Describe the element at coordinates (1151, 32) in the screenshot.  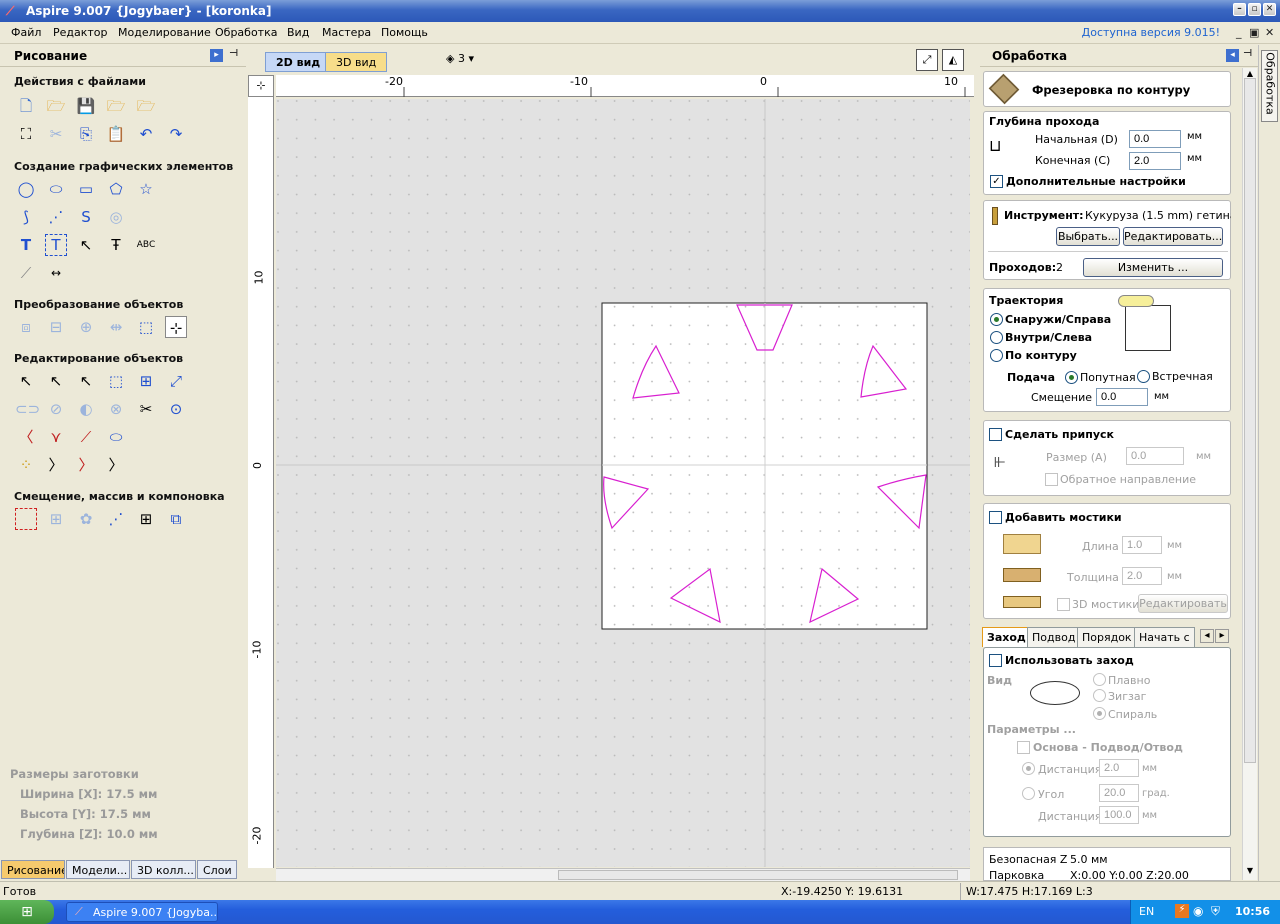
I see `update-link: Доступна версия 9.015!` at that location.